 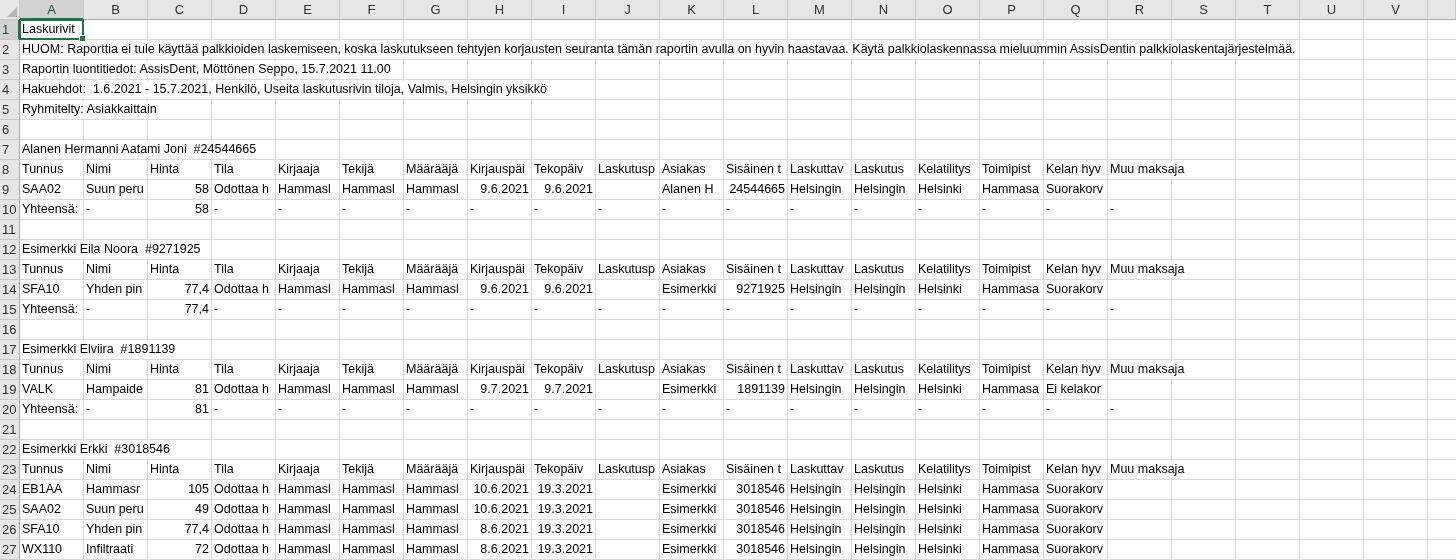 I want to click on row-header: 24, so click(x=10, y=490).